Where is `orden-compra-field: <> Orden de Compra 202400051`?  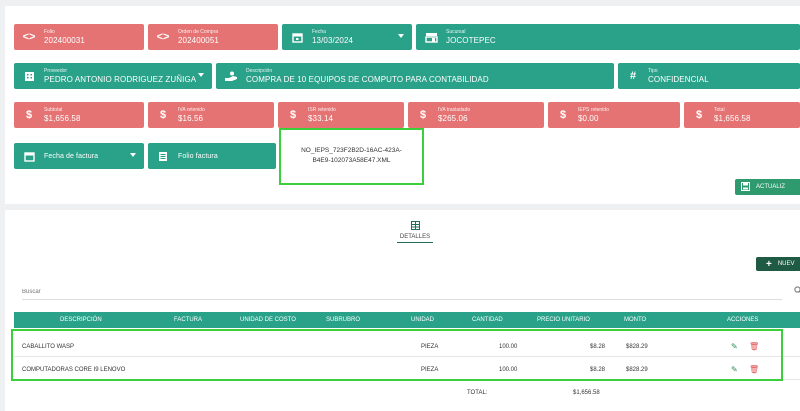
orden-compra-field: <> Orden de Compra 202400051 is located at coordinates (213, 37).